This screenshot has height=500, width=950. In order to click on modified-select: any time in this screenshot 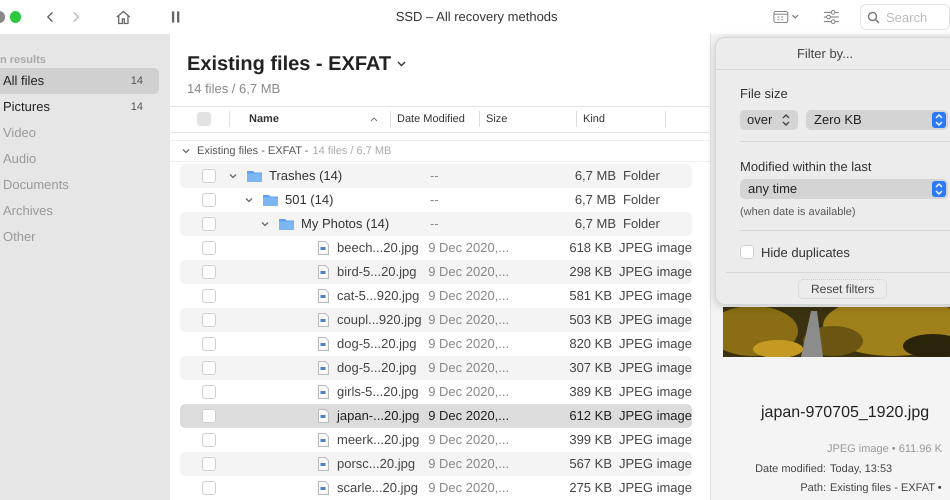, I will do `click(844, 189)`.